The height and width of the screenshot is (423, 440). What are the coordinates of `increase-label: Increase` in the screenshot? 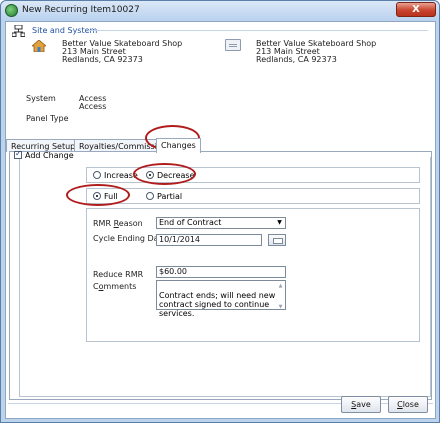 It's located at (121, 175).